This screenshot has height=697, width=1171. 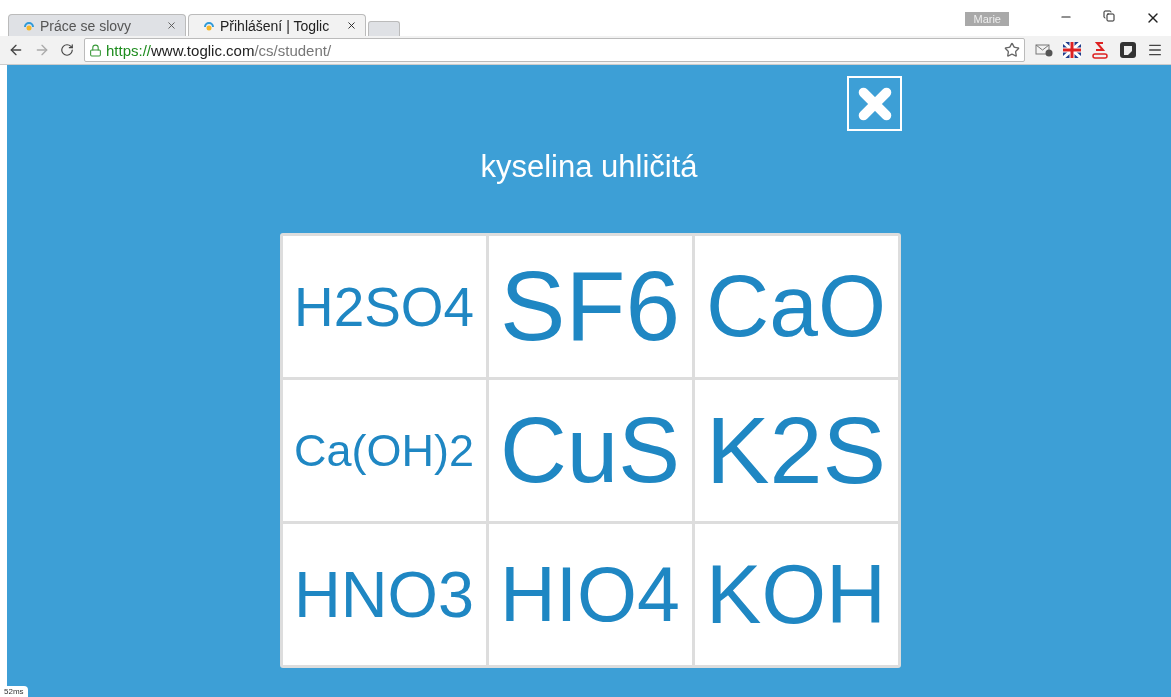 I want to click on close-button, so click(x=874, y=103).